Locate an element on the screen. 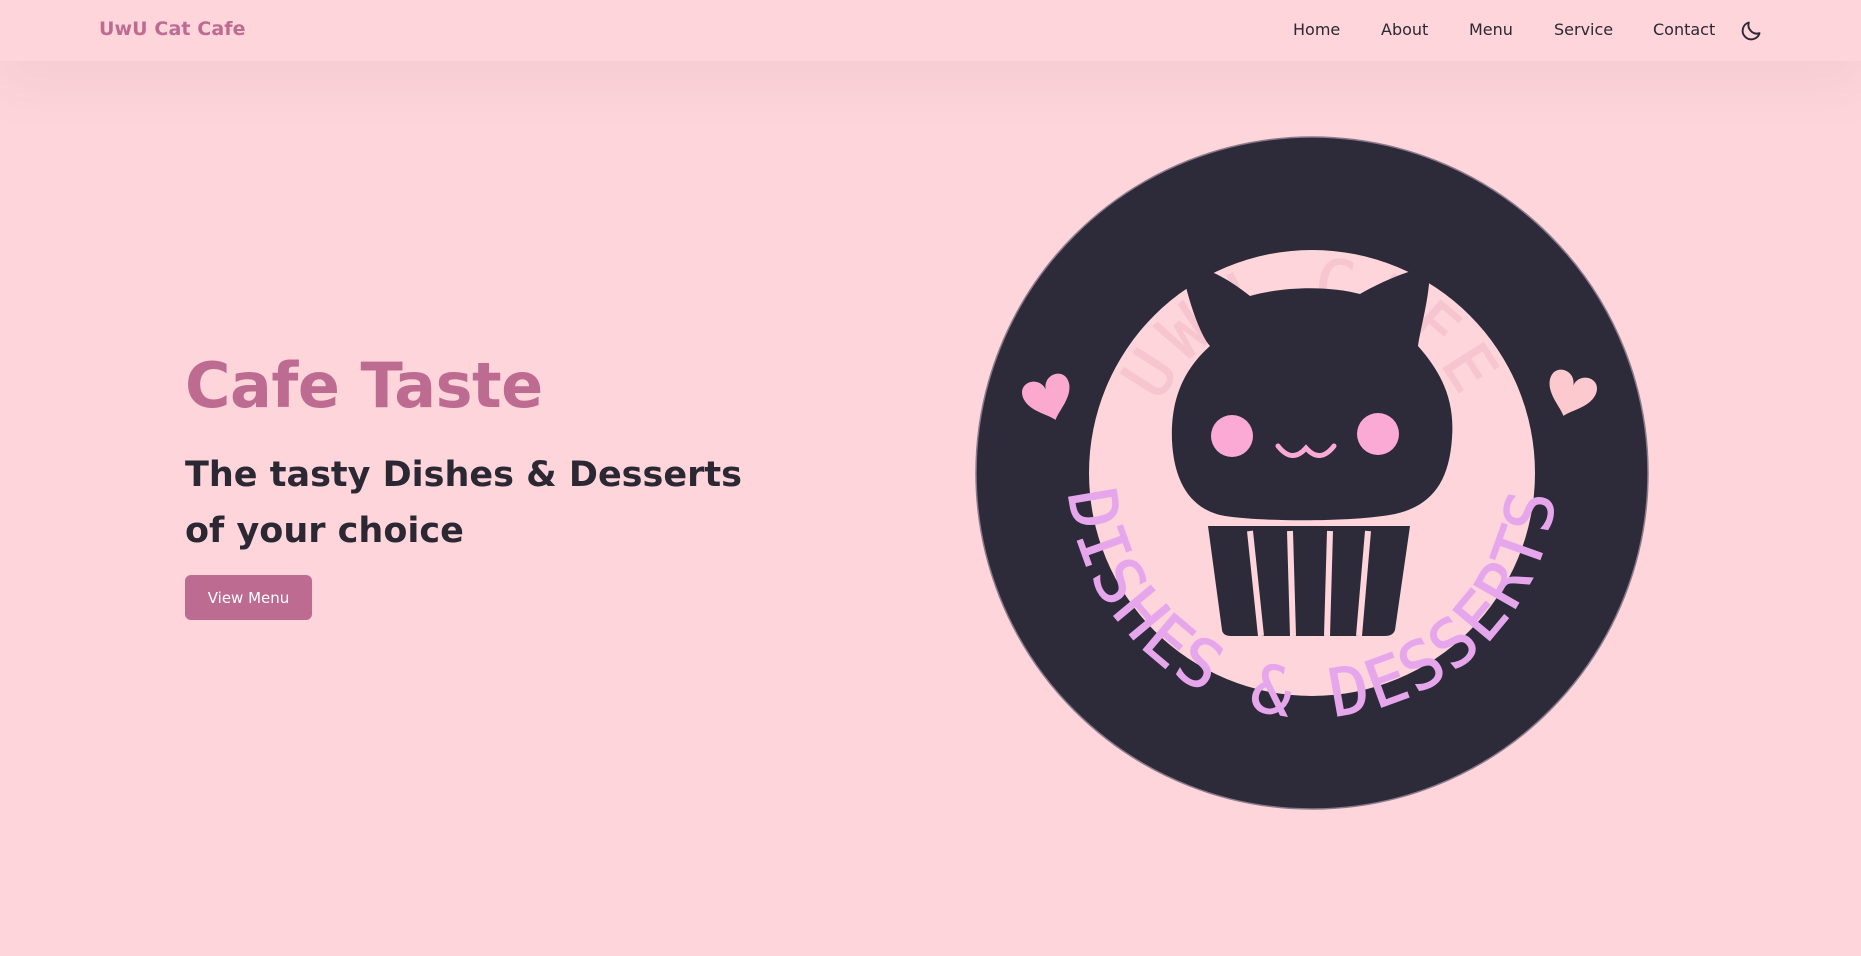 This screenshot has width=1861, height=956. nav-link-home: Home is located at coordinates (1316, 29).